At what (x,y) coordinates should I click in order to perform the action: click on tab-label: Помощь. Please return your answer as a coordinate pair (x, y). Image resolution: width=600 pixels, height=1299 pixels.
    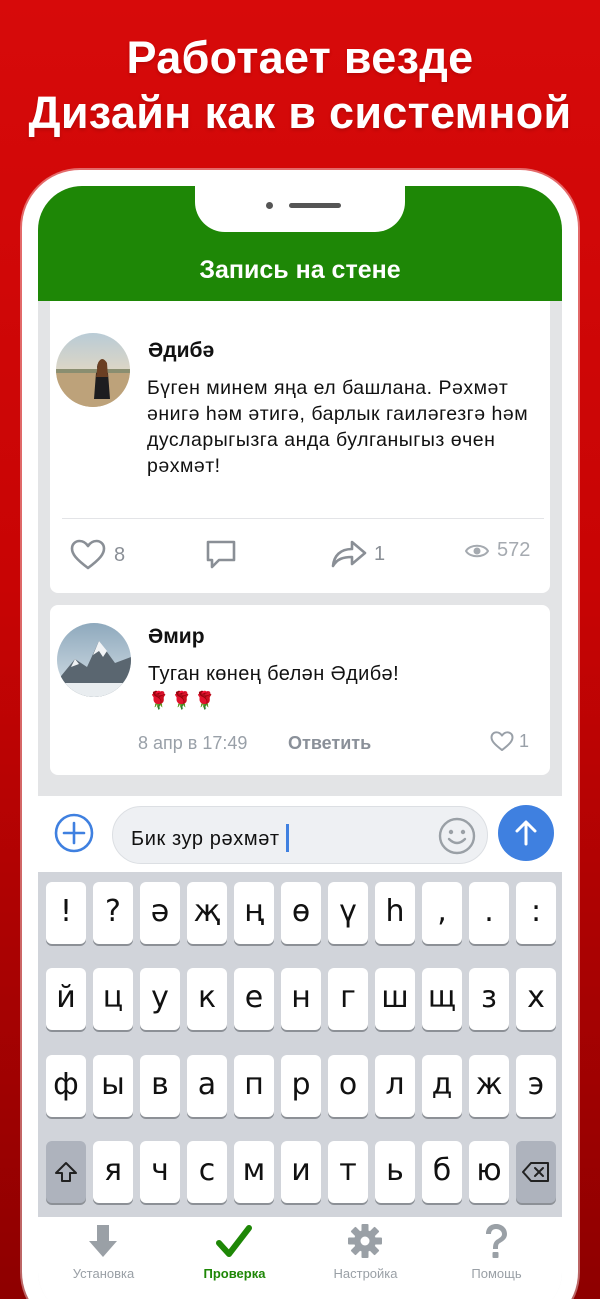
    Looking at the image, I should click on (496, 1273).